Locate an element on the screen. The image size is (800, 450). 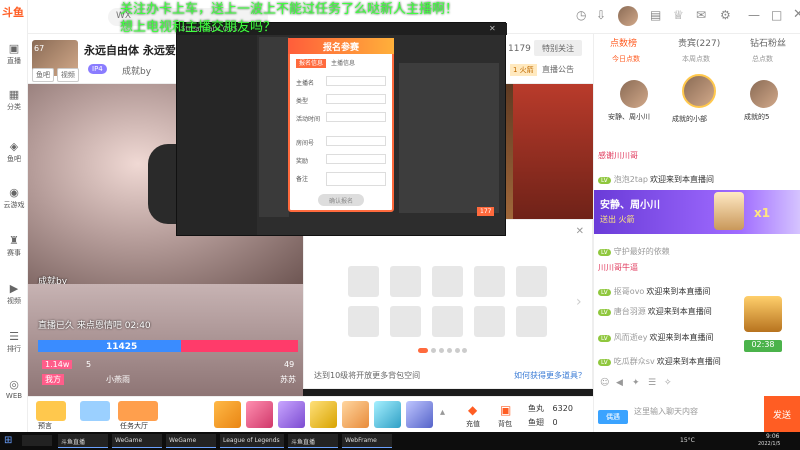
task-icon: ▤ is located at coordinates (655, 15).